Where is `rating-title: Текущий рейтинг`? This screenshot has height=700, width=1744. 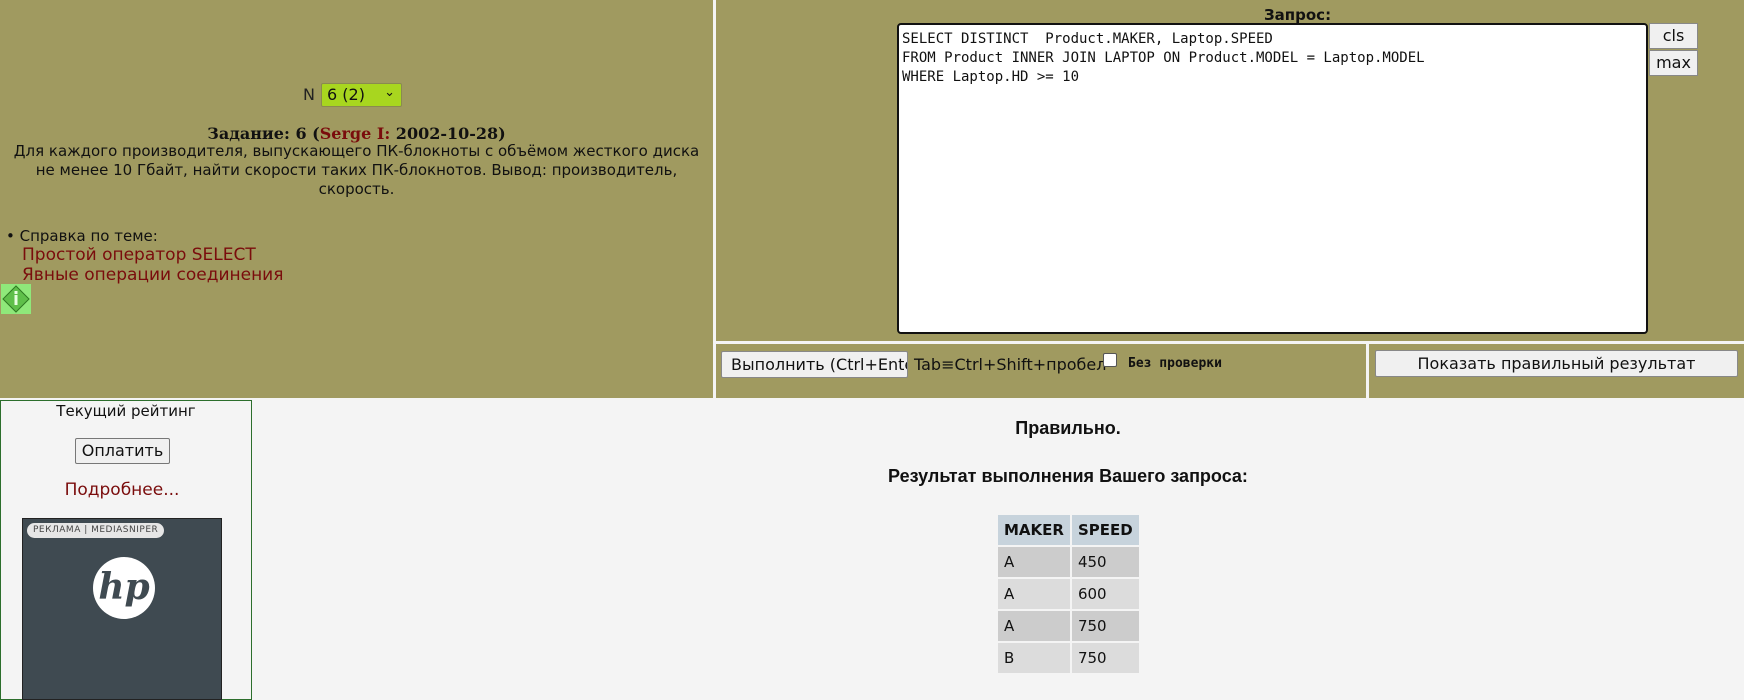
rating-title: Текущий рейтинг is located at coordinates (126, 411).